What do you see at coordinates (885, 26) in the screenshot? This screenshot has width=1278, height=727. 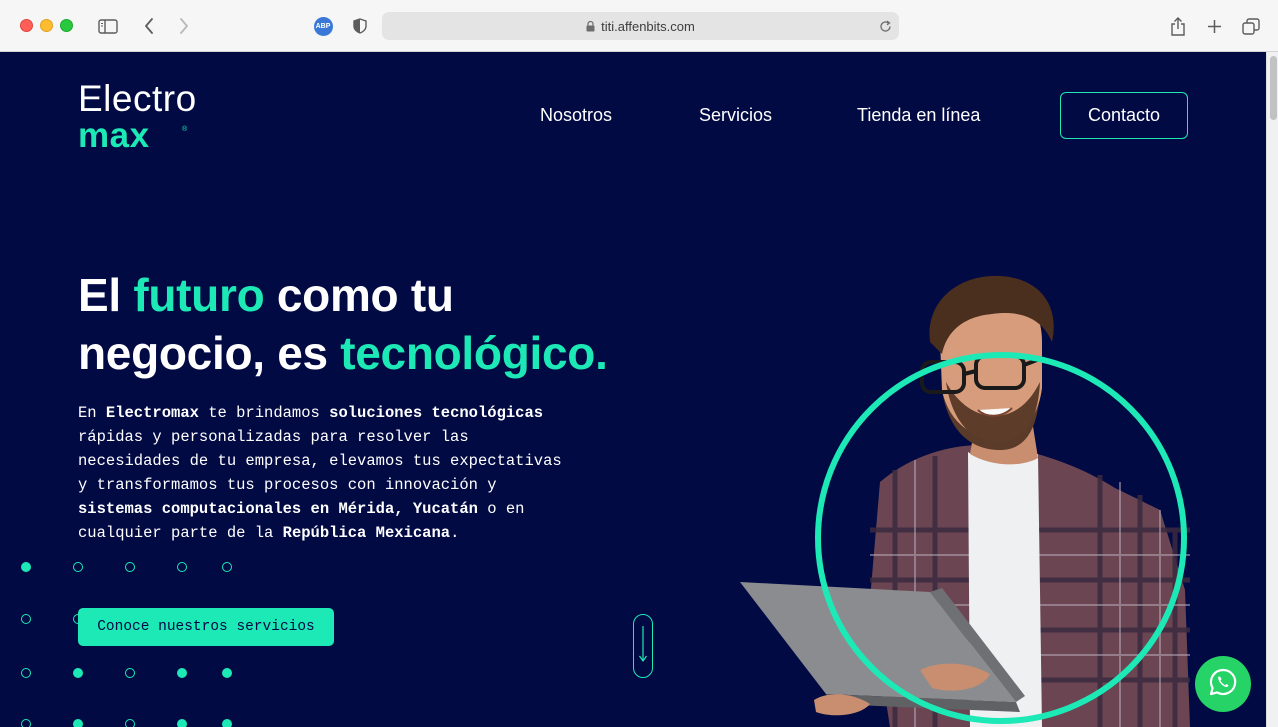 I see `reload-icon` at bounding box center [885, 26].